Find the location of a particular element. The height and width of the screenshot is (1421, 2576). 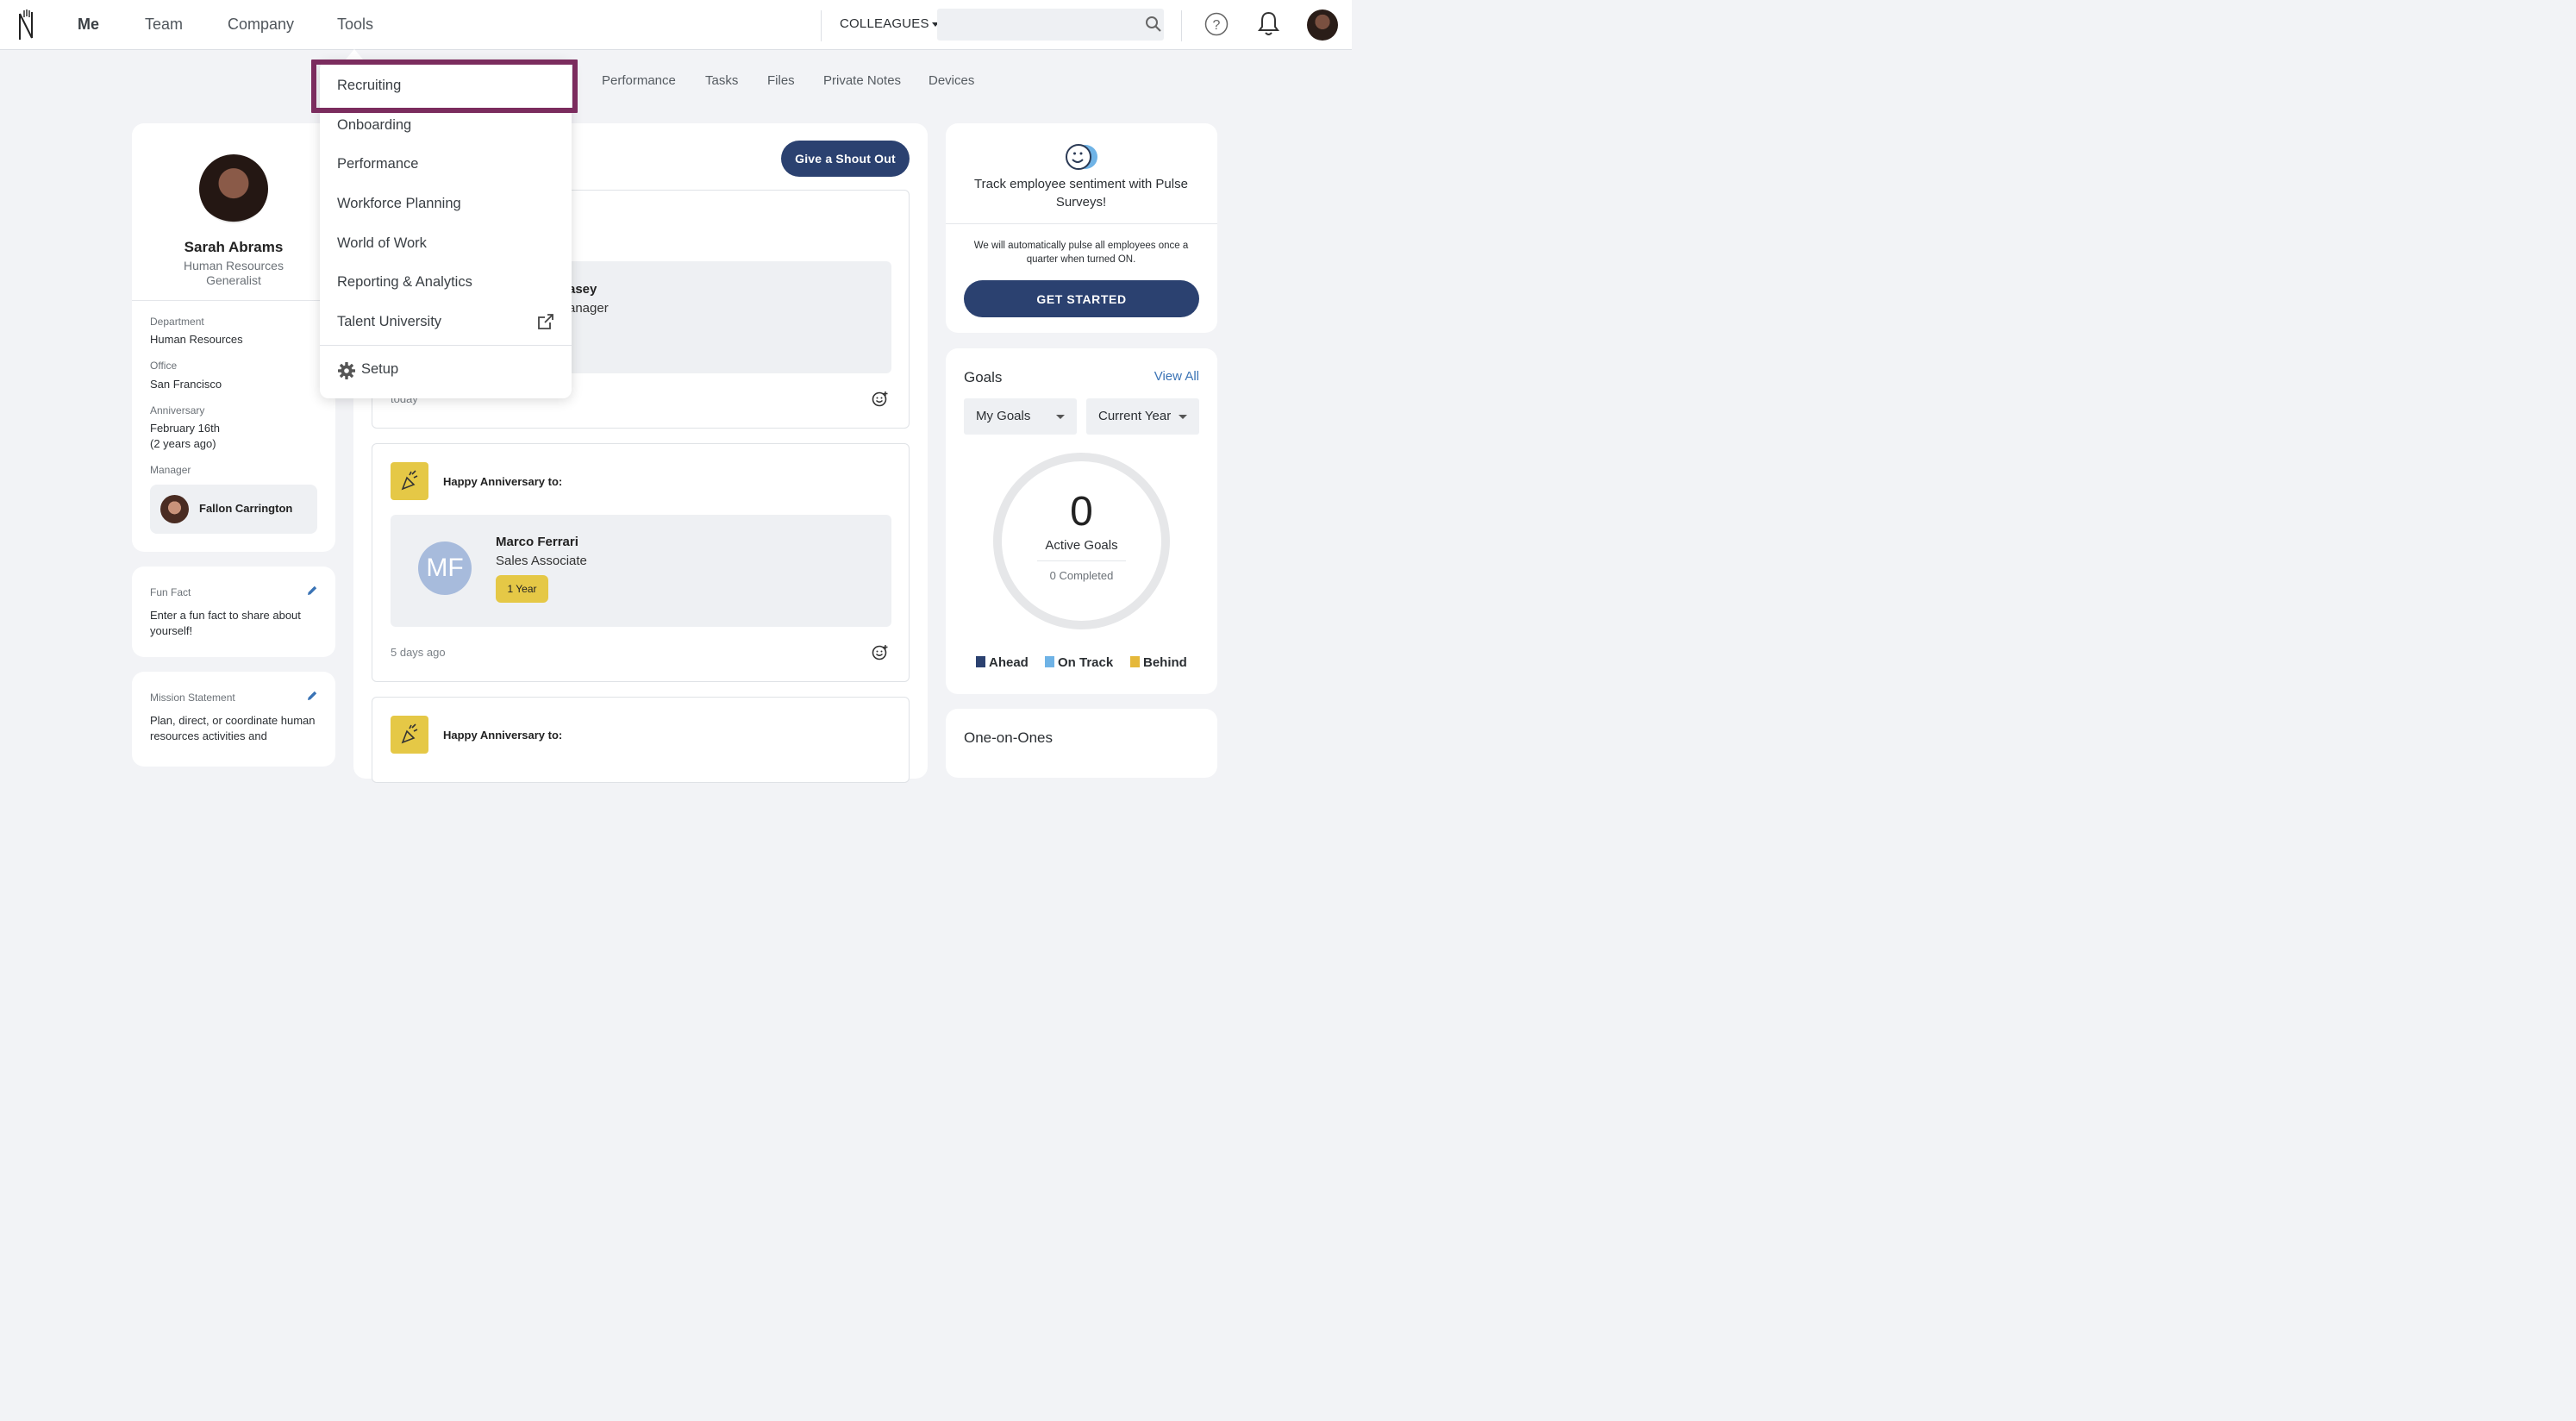

top-navigation: Me Team Company Tools COLLEAGUES ? is located at coordinates (676, 25).